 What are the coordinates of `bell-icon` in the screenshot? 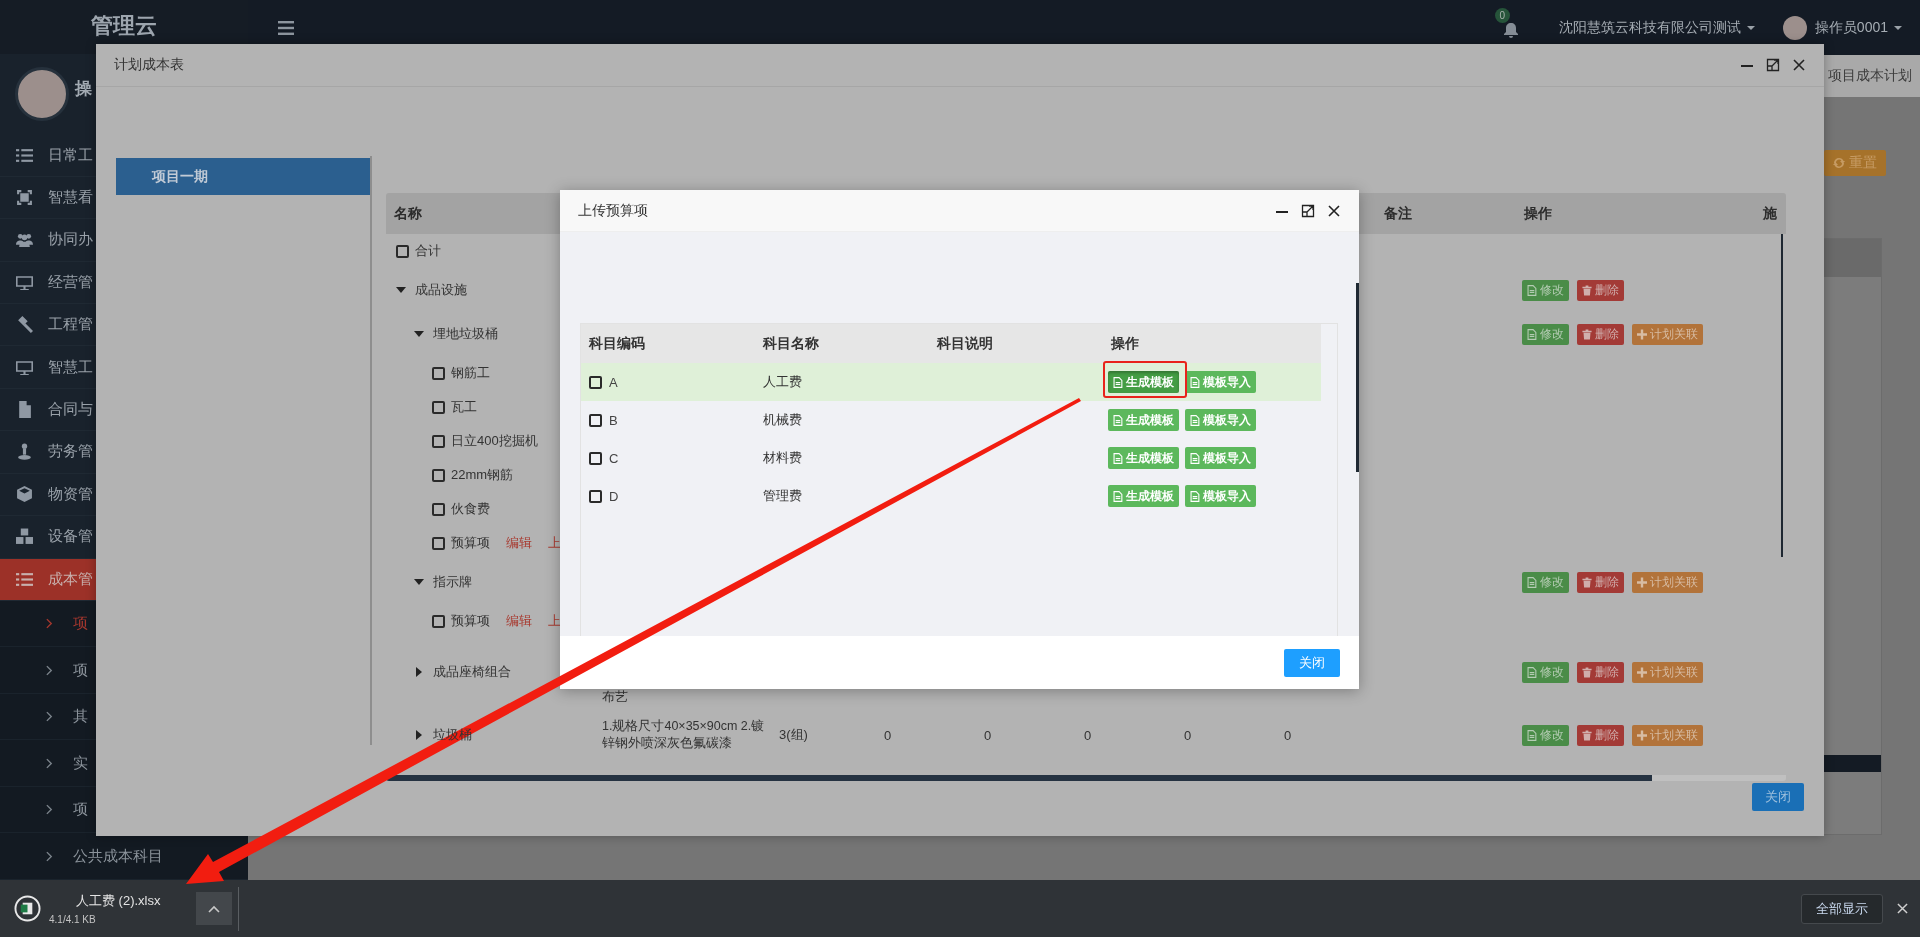 It's located at (1510, 29).